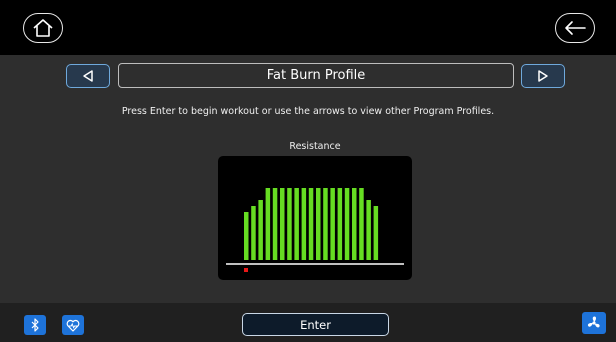  I want to click on back-button, so click(575, 28).